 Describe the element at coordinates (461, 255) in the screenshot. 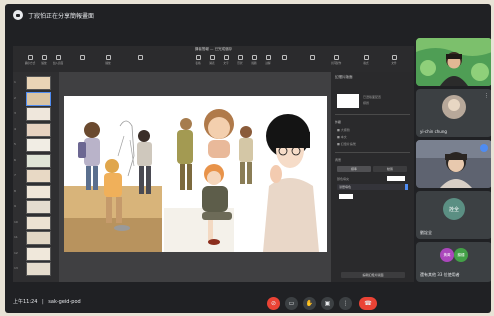

I see `avatar: 錦鍾` at that location.